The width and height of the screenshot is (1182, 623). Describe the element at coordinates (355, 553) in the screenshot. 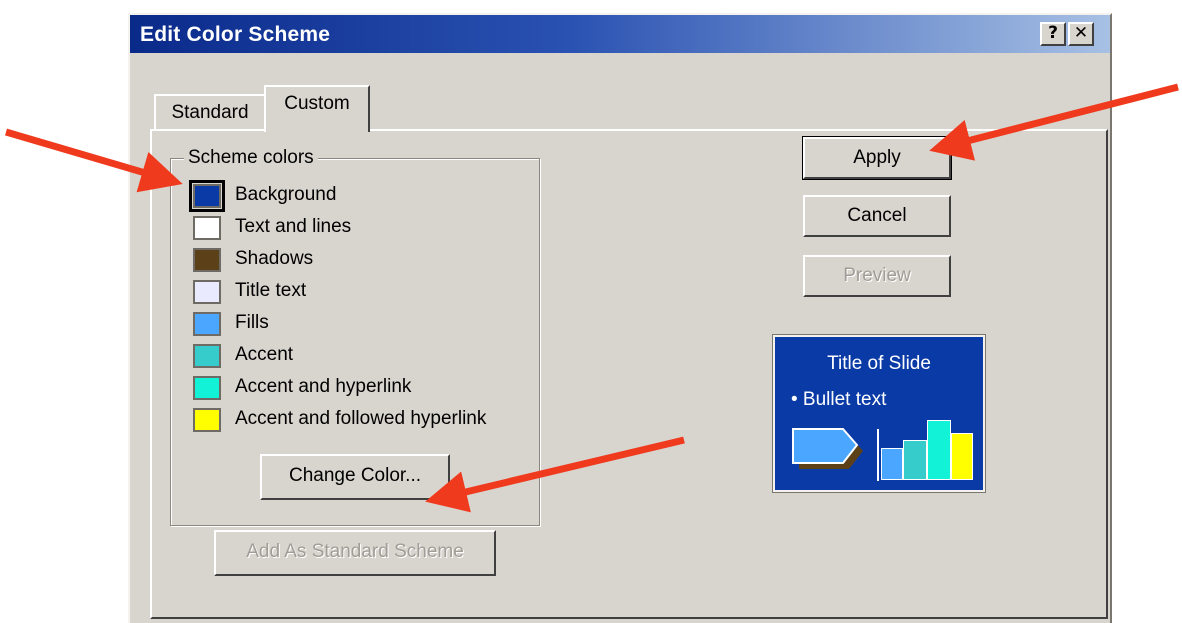

I see `add-as-standard-scheme-button: Add As Standard Scheme` at that location.